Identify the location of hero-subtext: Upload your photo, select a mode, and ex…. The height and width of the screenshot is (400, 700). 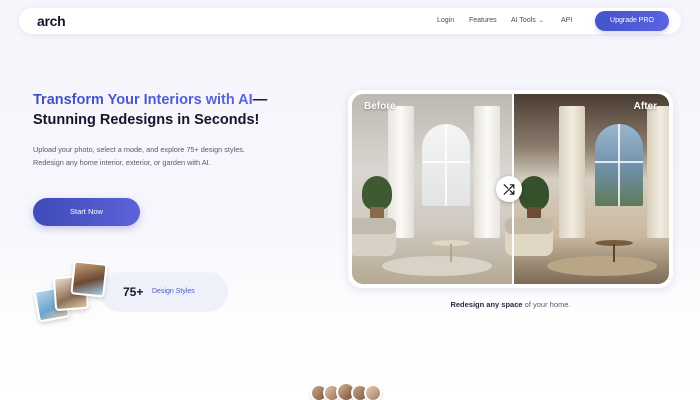
(139, 156).